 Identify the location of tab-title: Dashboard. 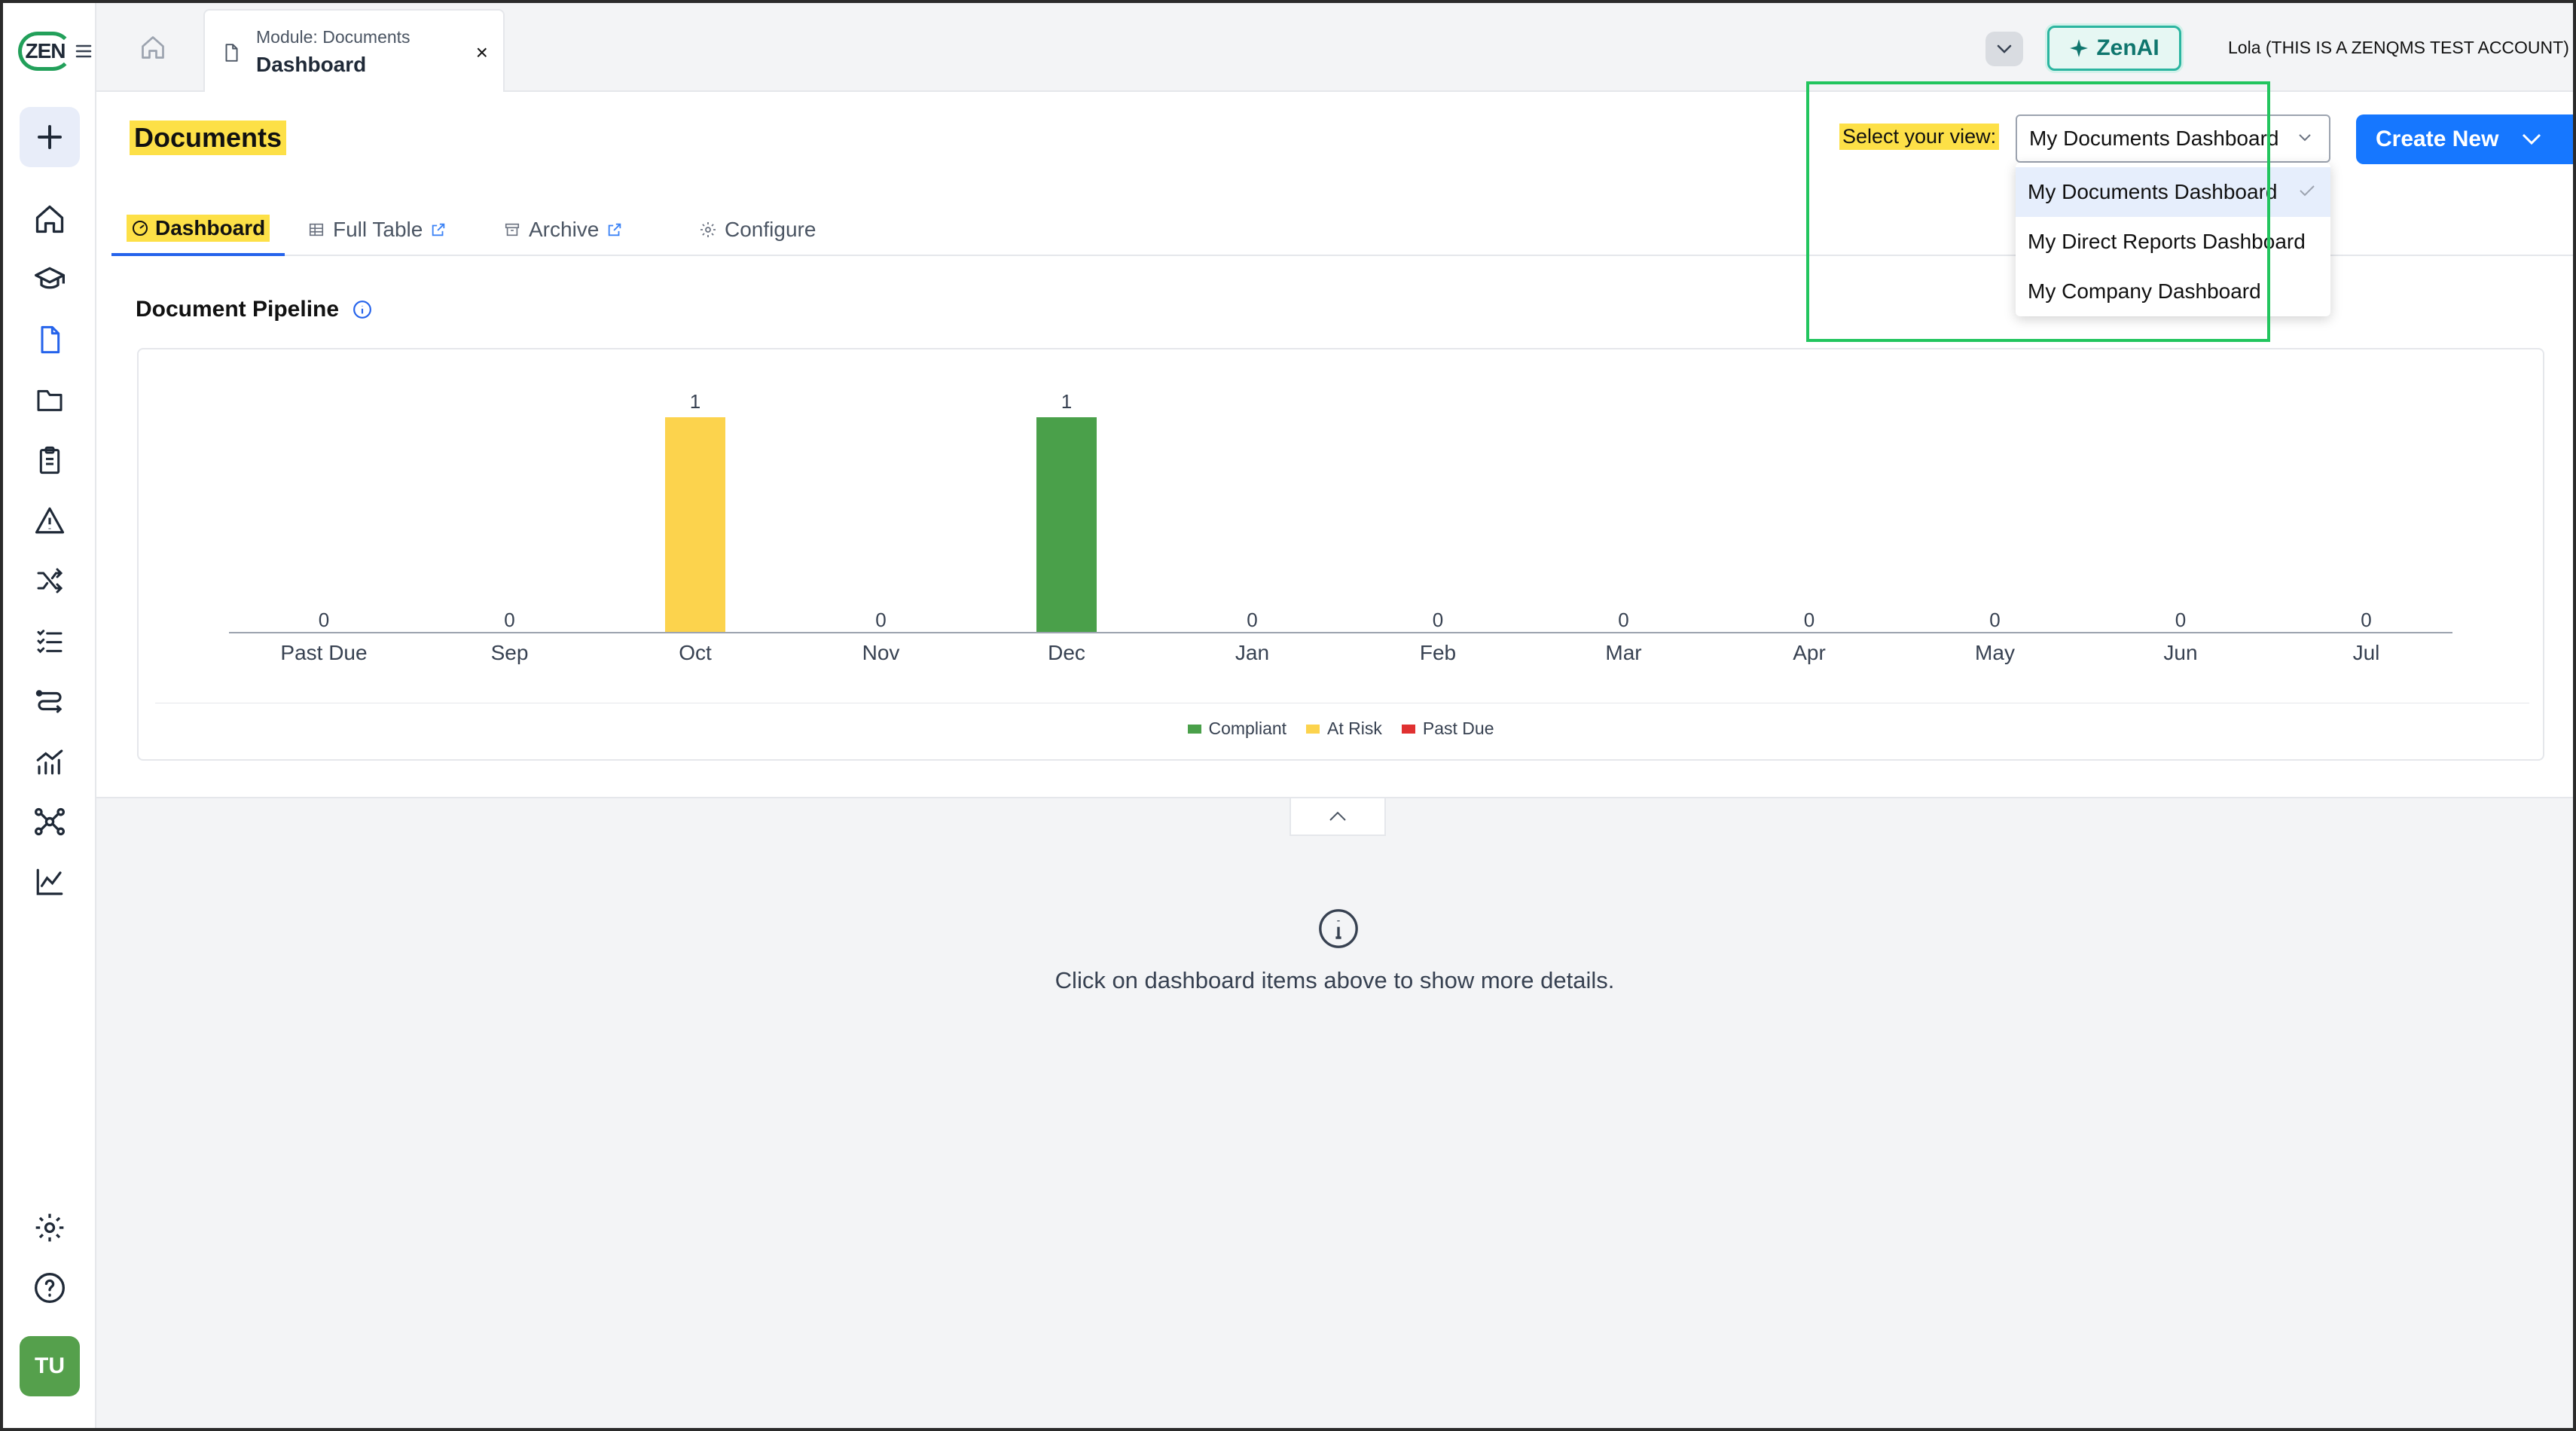
(312, 64).